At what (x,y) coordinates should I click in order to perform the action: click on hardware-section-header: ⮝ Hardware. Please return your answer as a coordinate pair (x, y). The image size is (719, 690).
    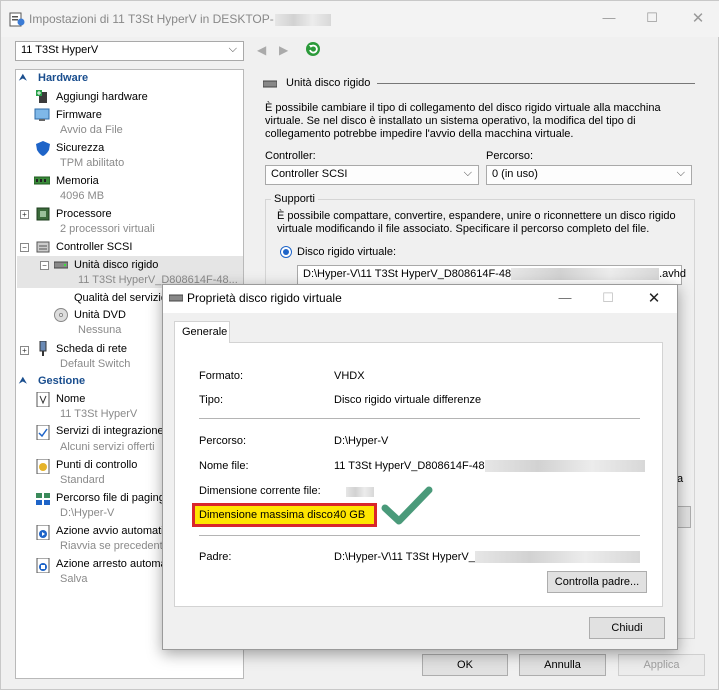
    Looking at the image, I should click on (129, 79).